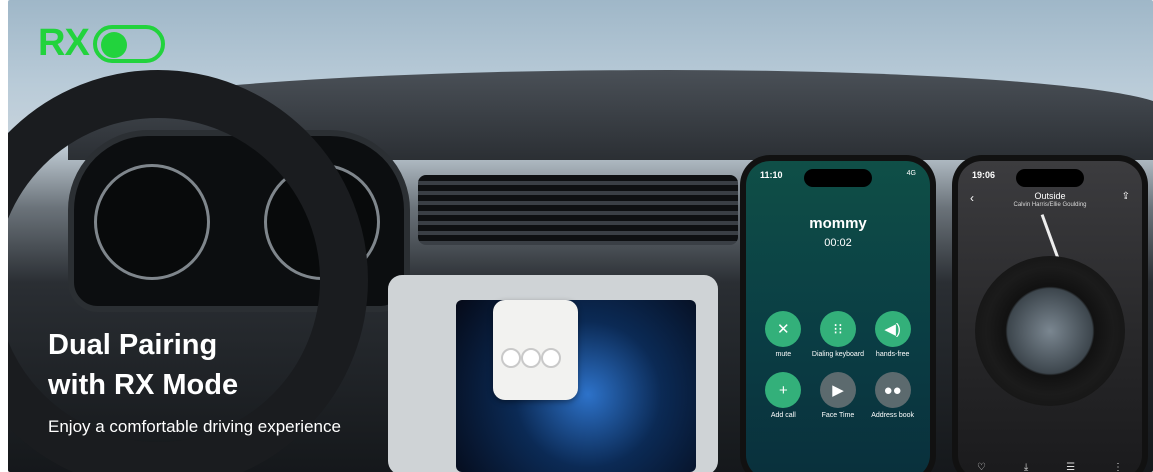 The height and width of the screenshot is (472, 1153). Describe the element at coordinates (893, 415) in the screenshot. I see `button-label: Address book` at that location.